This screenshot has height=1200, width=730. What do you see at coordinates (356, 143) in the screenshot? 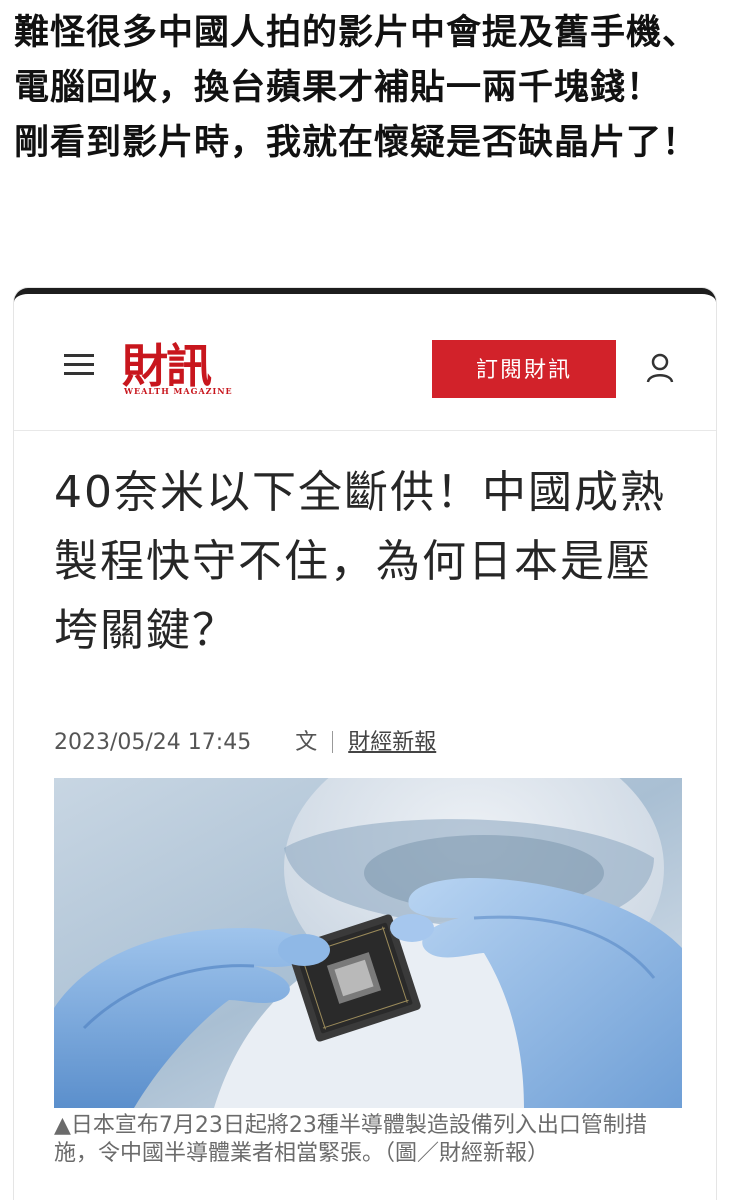
I see `post-paragraph-2: 剛看到影片時，我就在懷疑是否缺晶片了！` at bounding box center [356, 143].